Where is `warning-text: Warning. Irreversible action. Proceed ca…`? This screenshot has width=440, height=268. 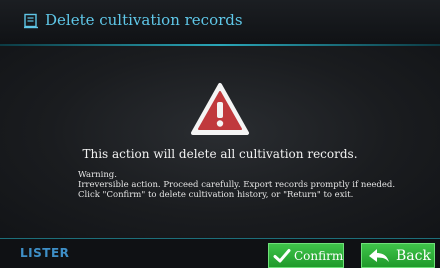
warning-text: Warning. Irreversible action. Proceed ca… is located at coordinates (253, 185).